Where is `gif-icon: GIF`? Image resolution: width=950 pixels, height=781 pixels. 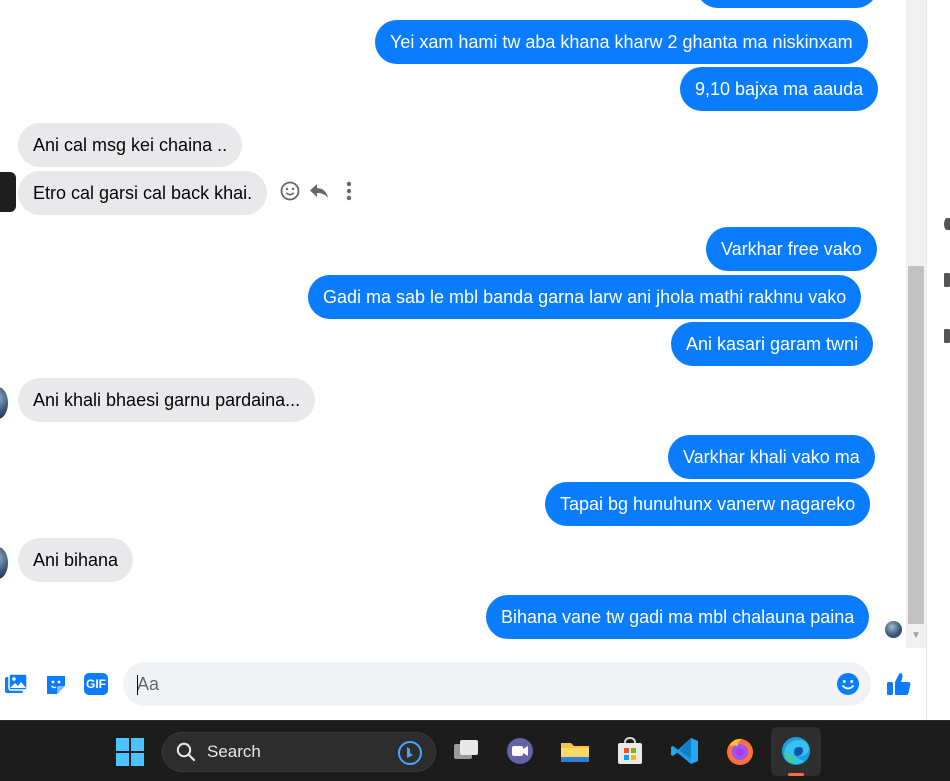
gif-icon: GIF is located at coordinates (96, 684).